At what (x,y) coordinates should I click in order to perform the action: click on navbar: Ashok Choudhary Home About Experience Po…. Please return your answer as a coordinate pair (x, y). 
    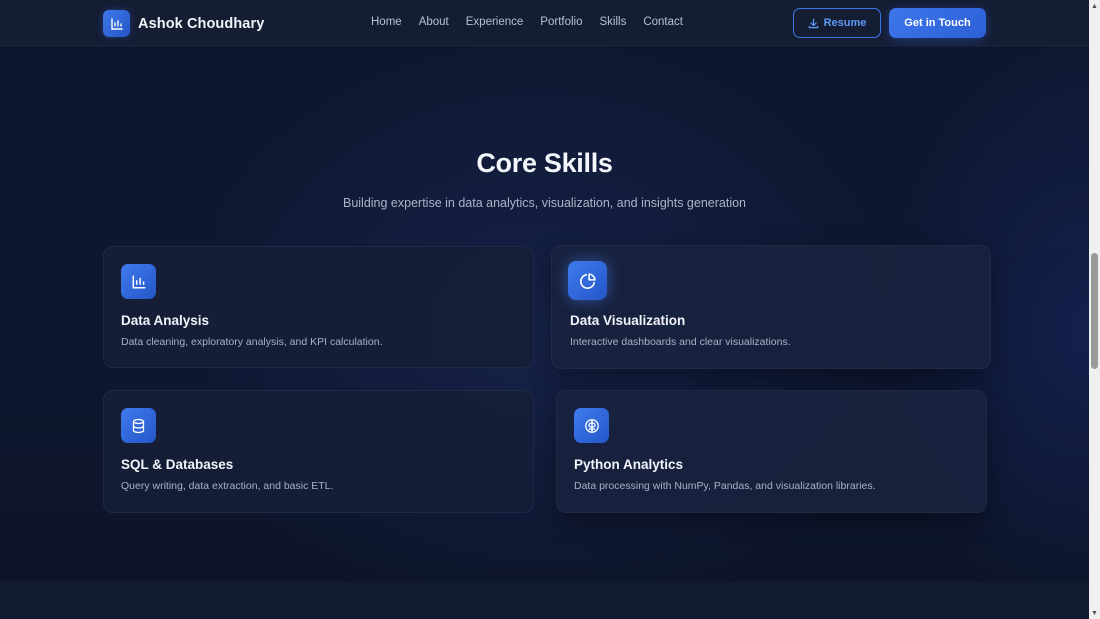
    Looking at the image, I should click on (544, 23).